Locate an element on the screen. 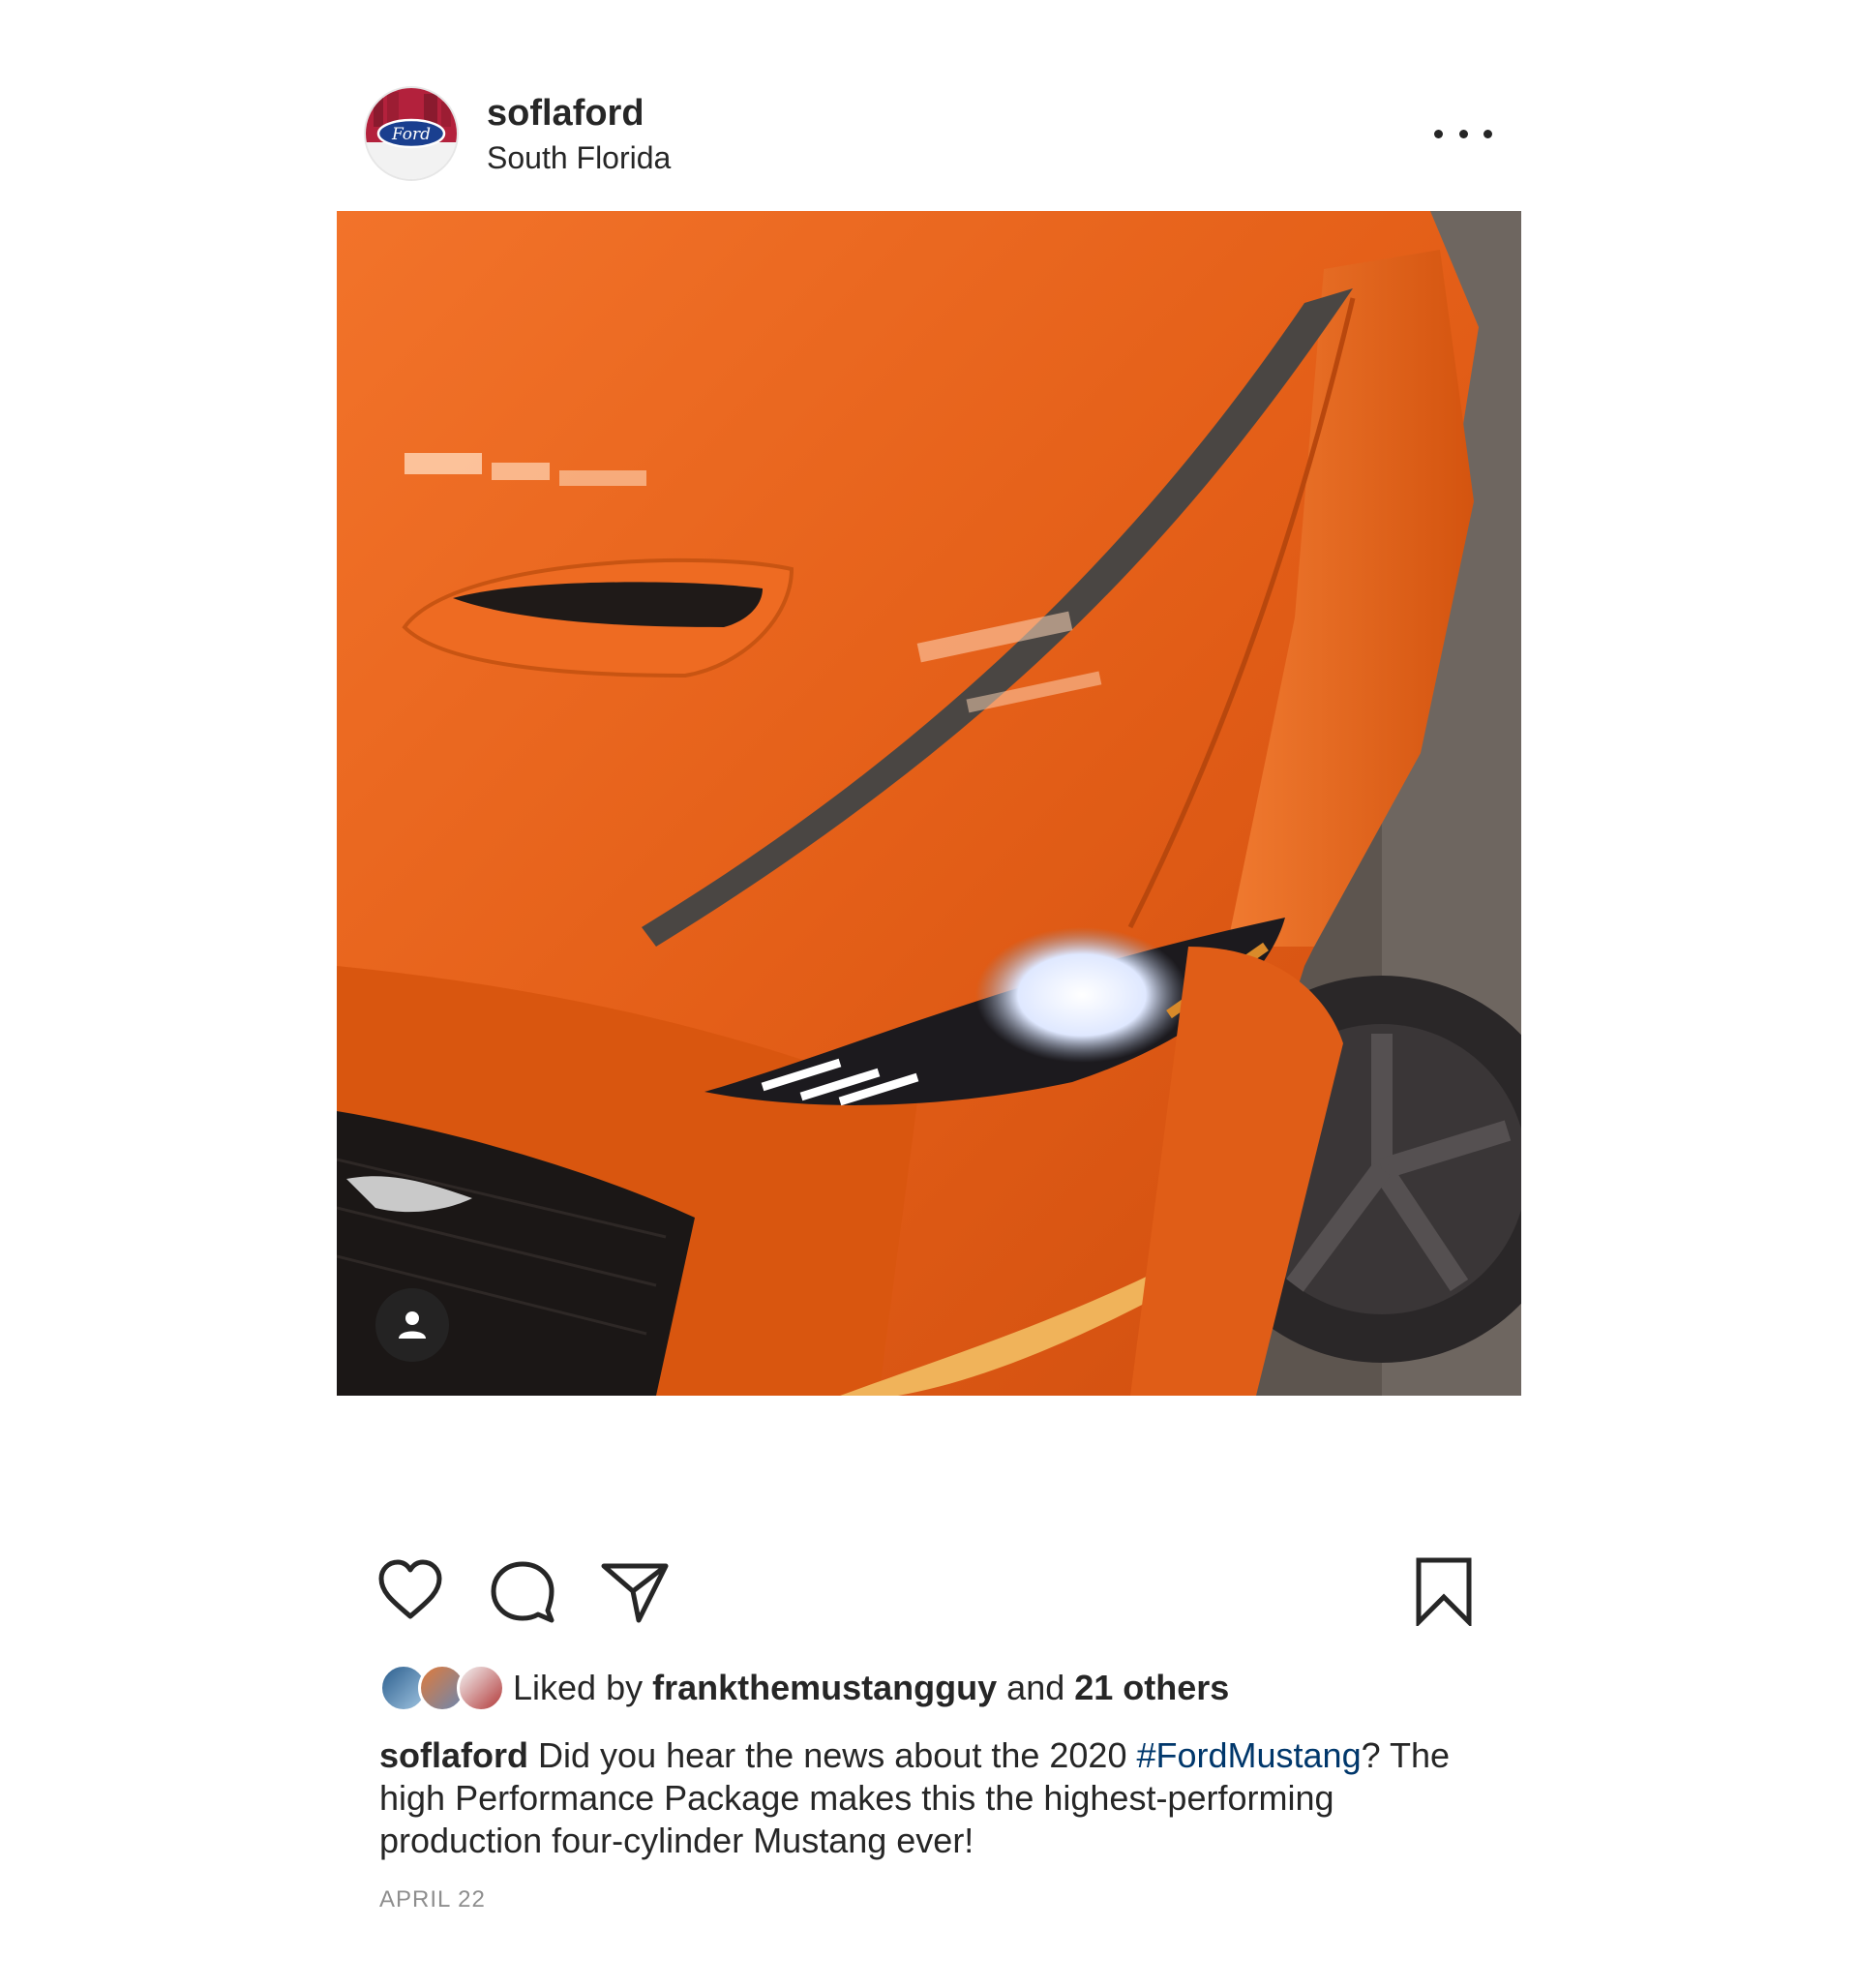 The image size is (1858, 1988). post-location: South Florida is located at coordinates (579, 157).